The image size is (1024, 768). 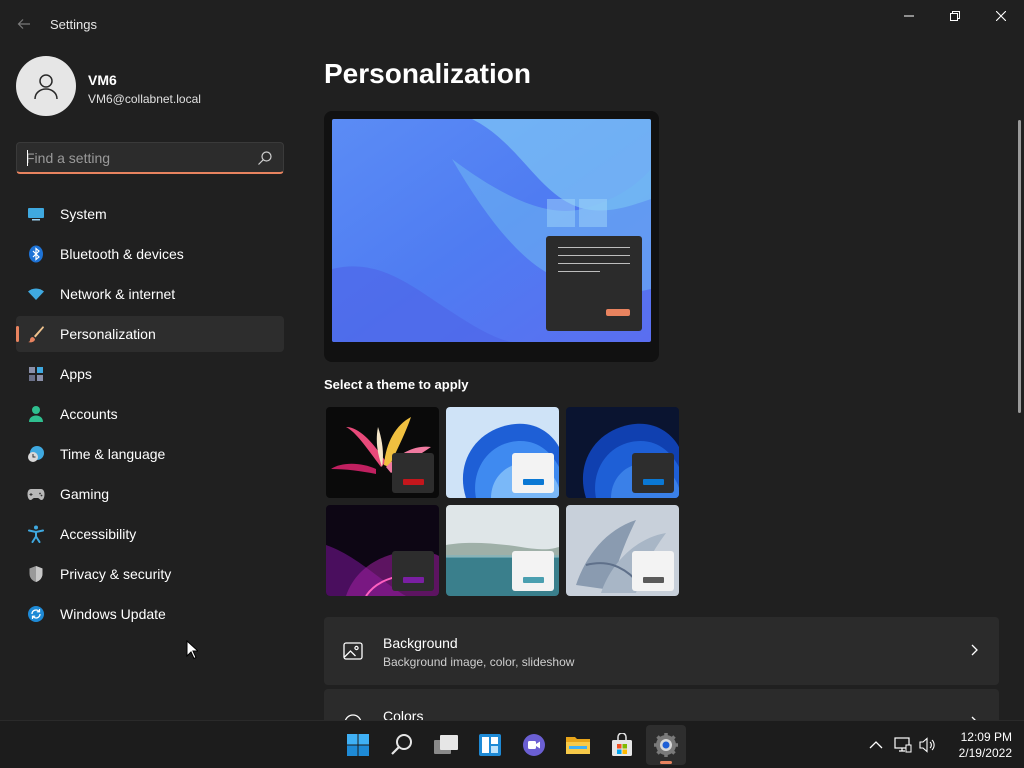 I want to click on sidebar-item-label: Gaming, so click(x=85, y=494).